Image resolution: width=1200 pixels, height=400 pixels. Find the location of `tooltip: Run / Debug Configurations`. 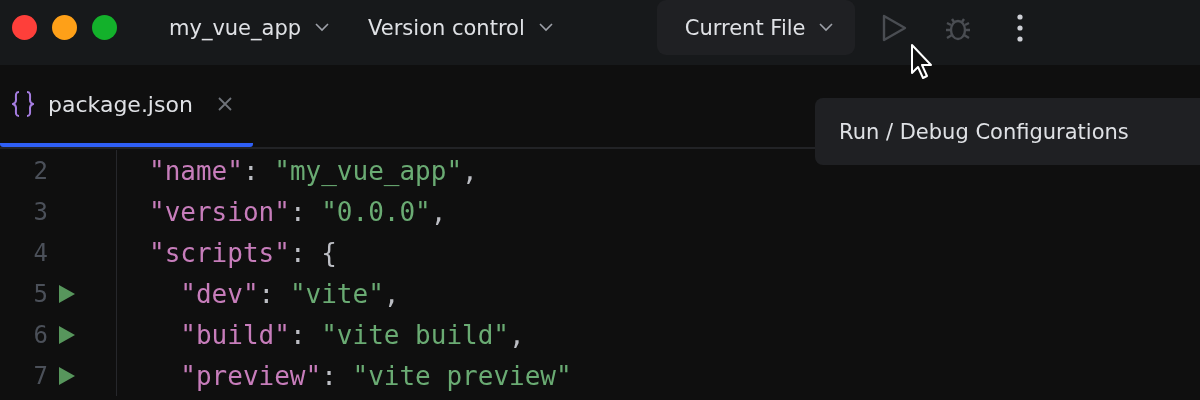

tooltip: Run / Debug Configurations is located at coordinates (1007, 131).